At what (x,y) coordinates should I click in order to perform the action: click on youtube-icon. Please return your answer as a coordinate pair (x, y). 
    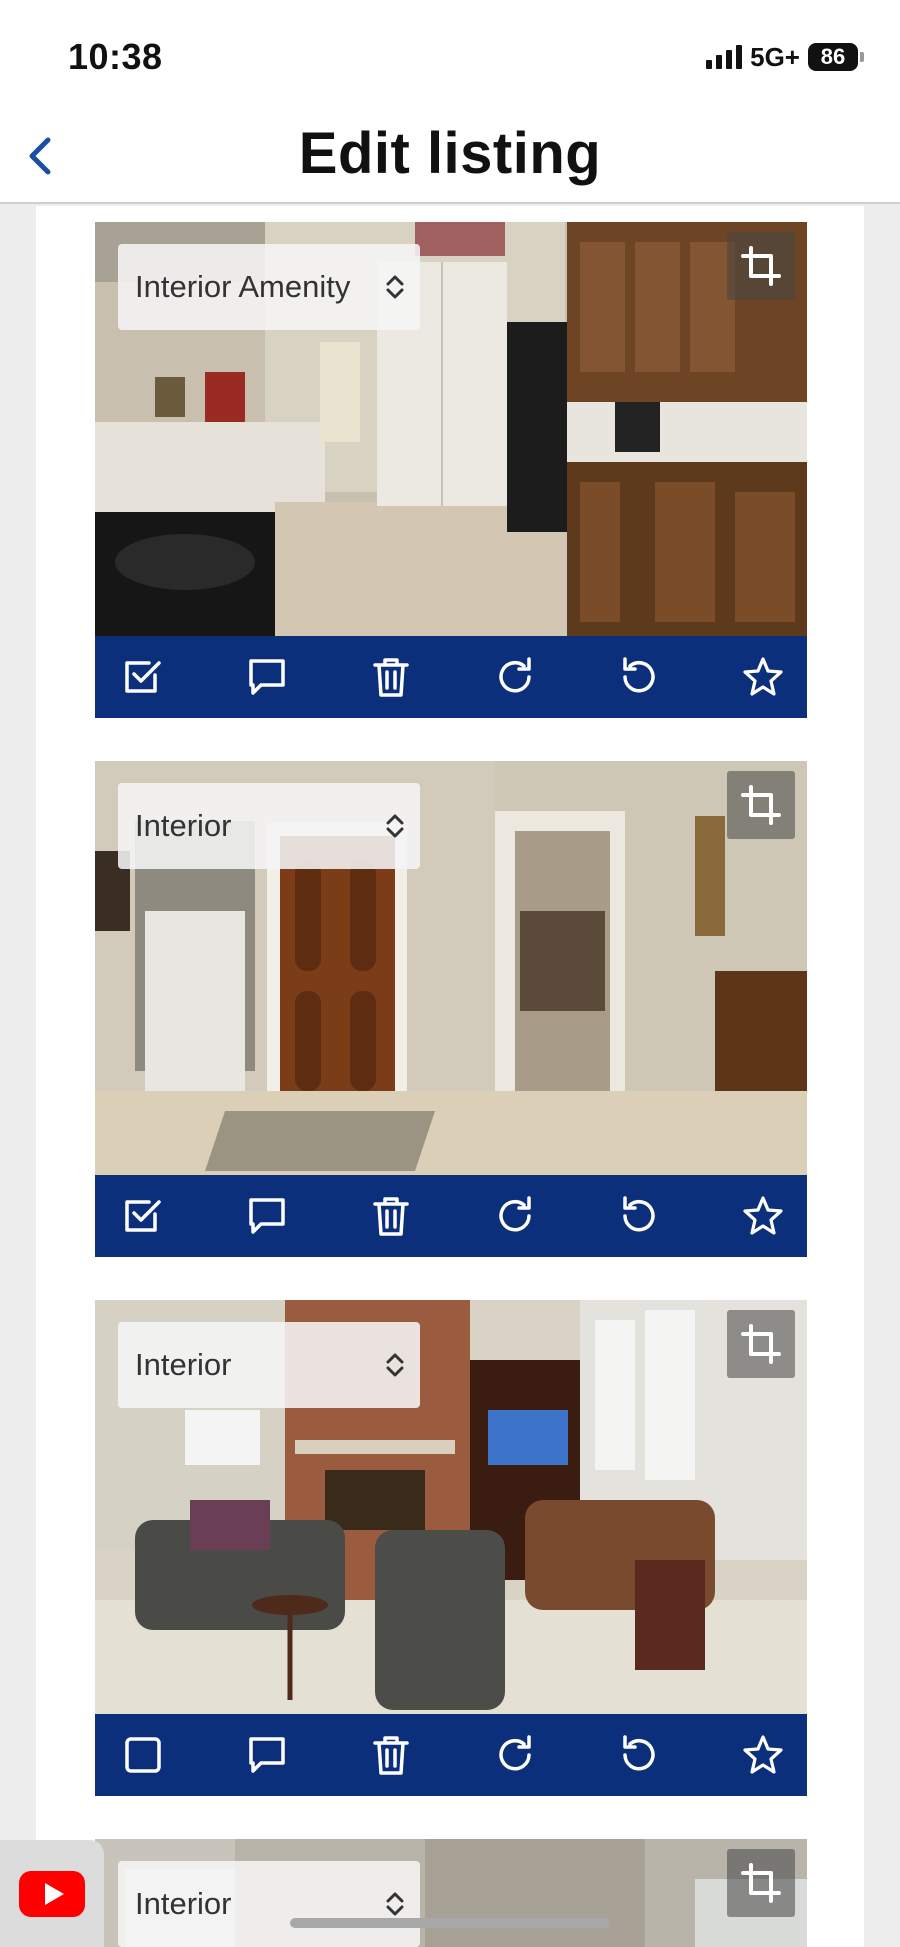
    Looking at the image, I should click on (52, 1893).